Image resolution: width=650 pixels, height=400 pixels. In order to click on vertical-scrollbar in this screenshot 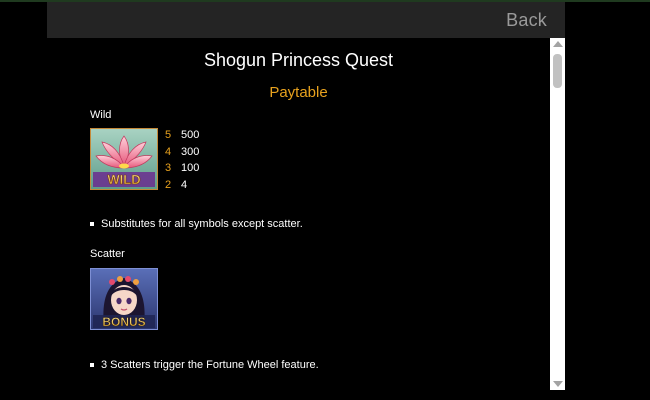, I will do `click(557, 214)`.